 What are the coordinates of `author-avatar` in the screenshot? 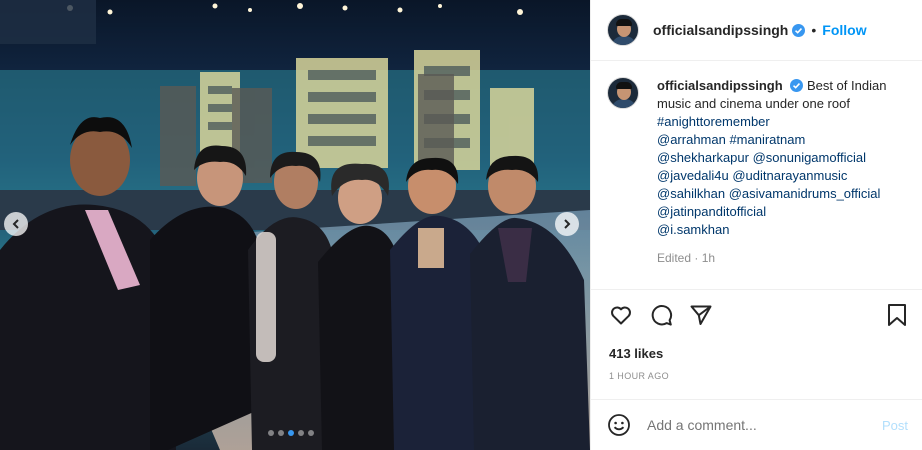 It's located at (623, 30).